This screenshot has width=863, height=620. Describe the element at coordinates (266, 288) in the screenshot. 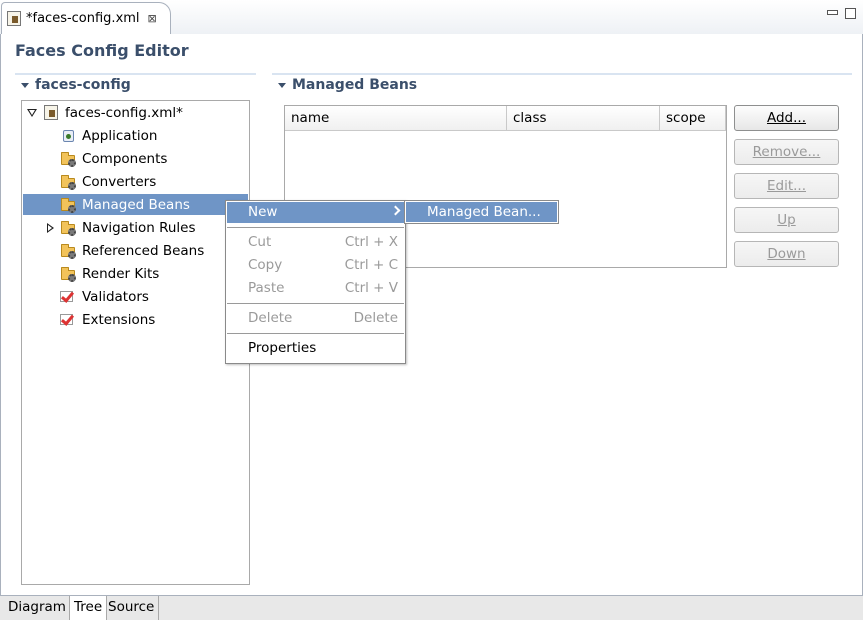

I see `menu-item-paste-label: Paste` at that location.